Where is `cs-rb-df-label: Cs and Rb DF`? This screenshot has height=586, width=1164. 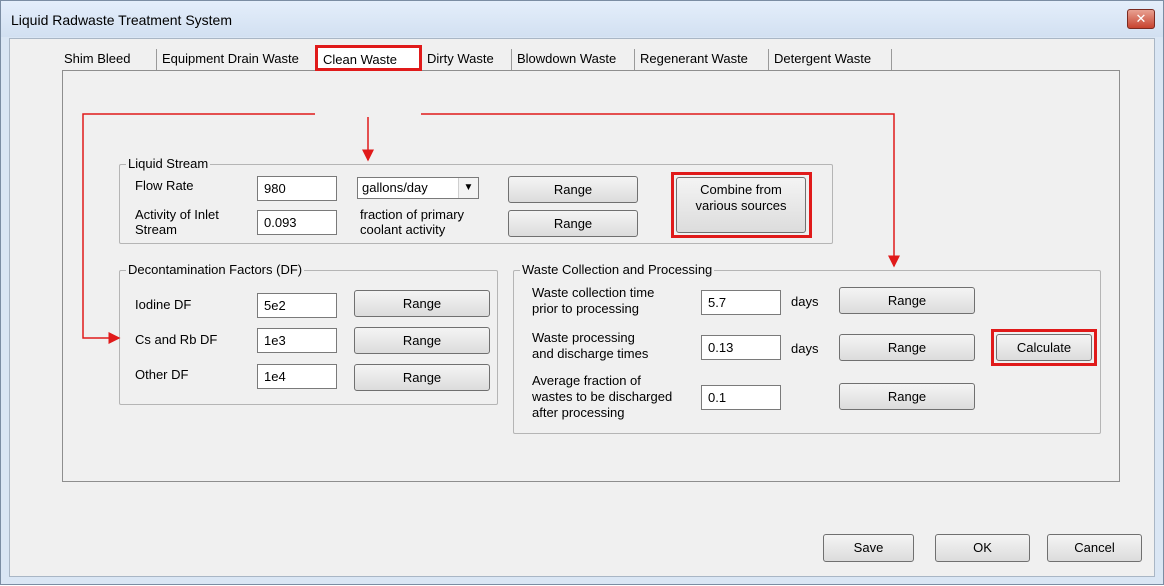 cs-rb-df-label: Cs and Rb DF is located at coordinates (176, 339).